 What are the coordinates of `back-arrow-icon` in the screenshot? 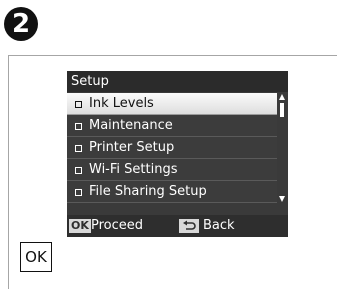 It's located at (189, 225).